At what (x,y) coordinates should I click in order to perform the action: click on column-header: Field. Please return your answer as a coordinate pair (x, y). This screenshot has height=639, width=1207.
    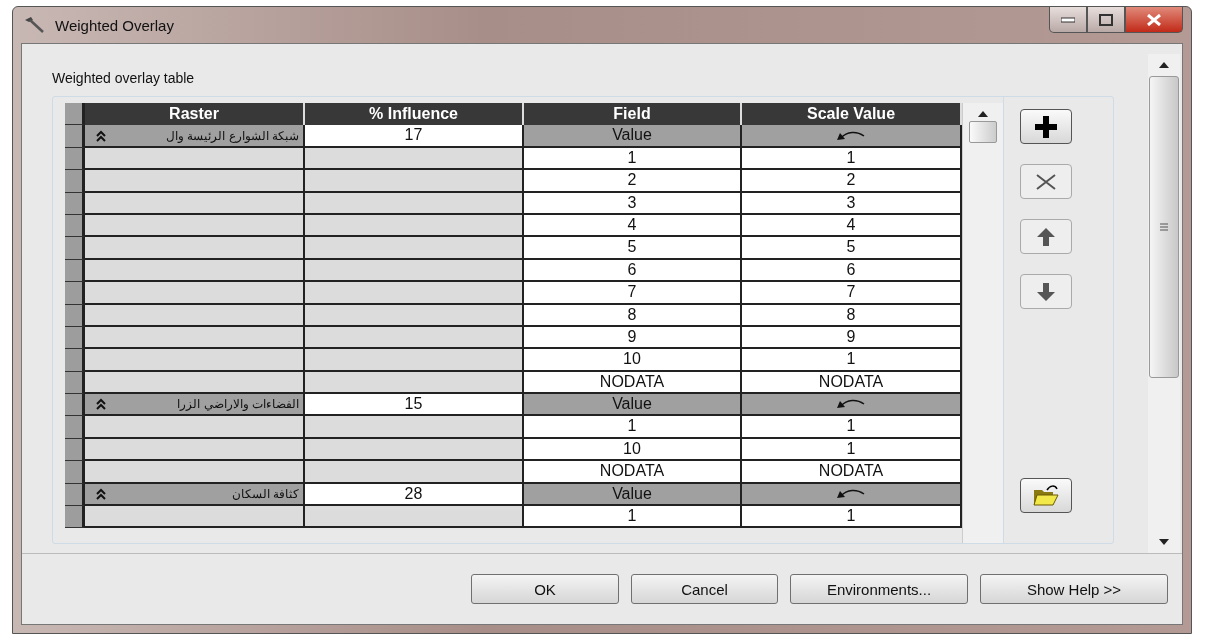
    Looking at the image, I should click on (633, 114).